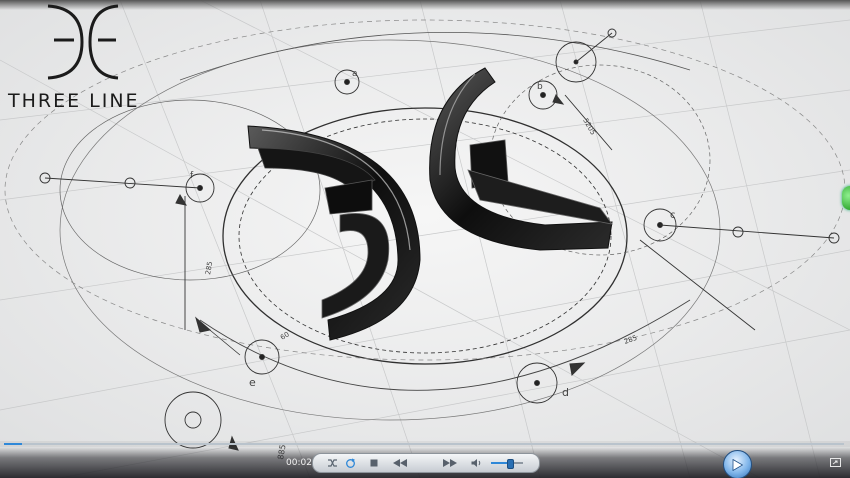 This screenshot has width=850, height=478. I want to click on current-time: 00:02, so click(299, 463).